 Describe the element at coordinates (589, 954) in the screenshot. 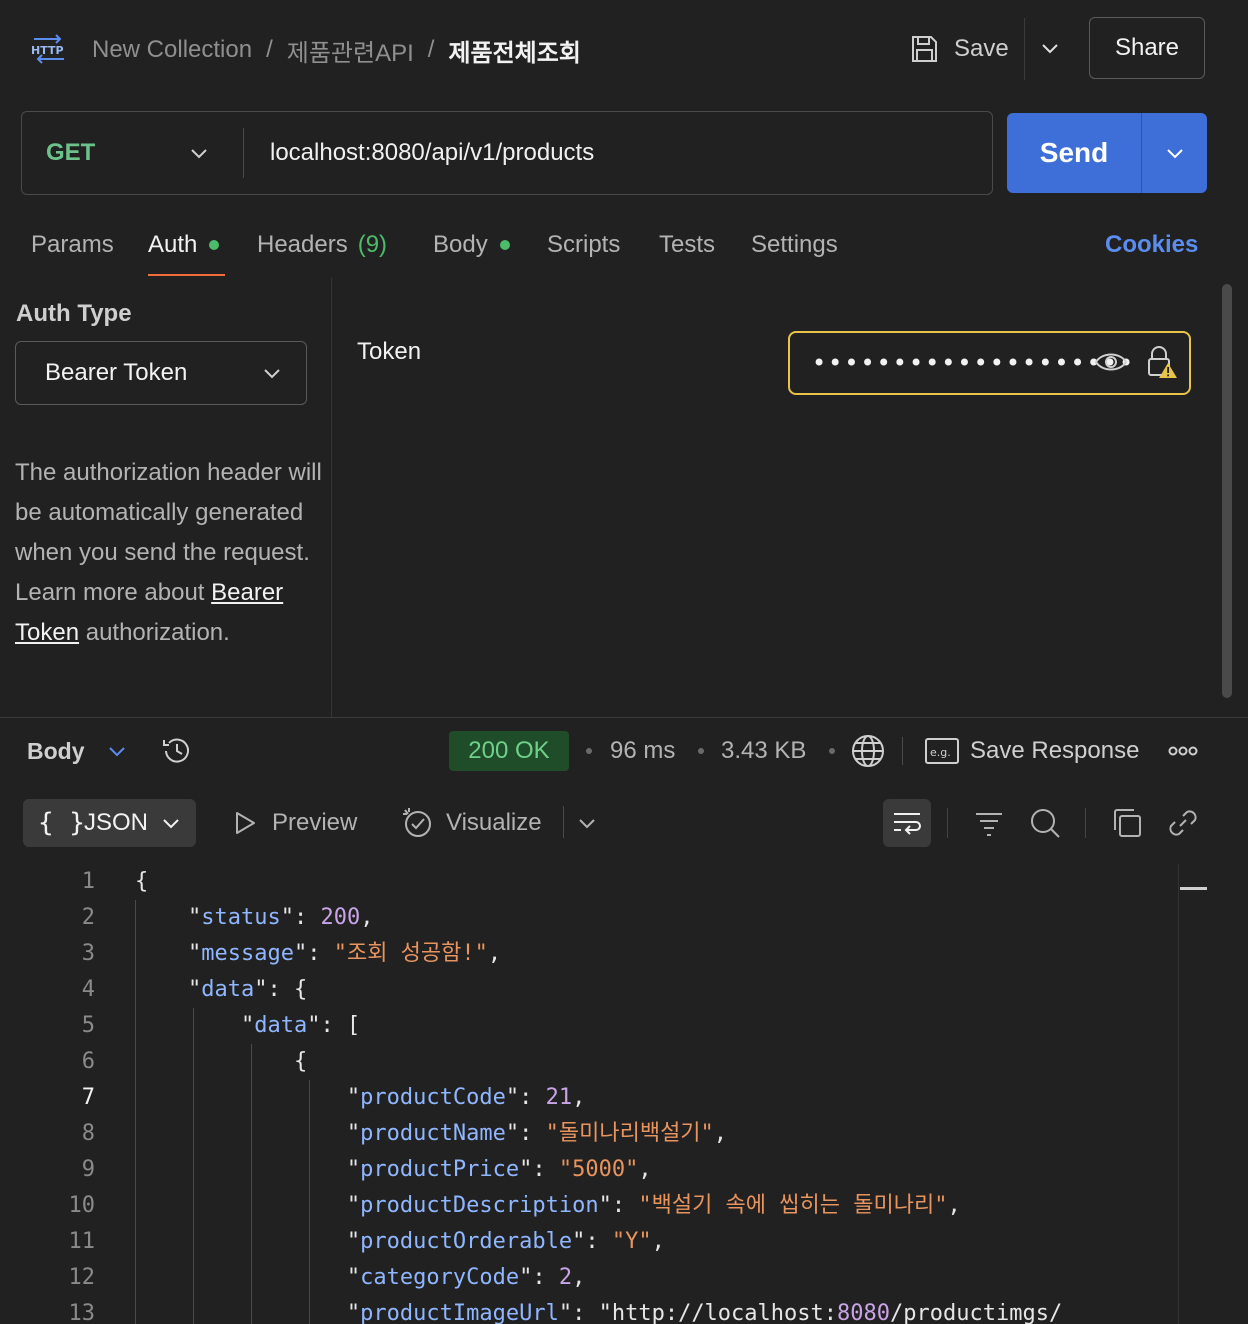

I see `code-line: 3 "message": "조회 성공함!",` at that location.